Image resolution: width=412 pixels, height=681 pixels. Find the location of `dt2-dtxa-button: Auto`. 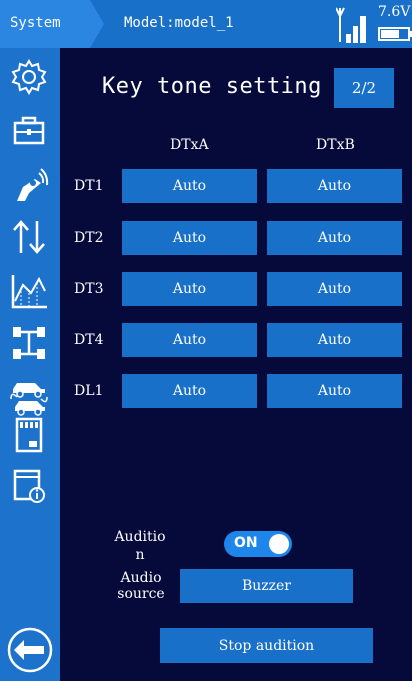

dt2-dtxa-button: Auto is located at coordinates (189, 238).